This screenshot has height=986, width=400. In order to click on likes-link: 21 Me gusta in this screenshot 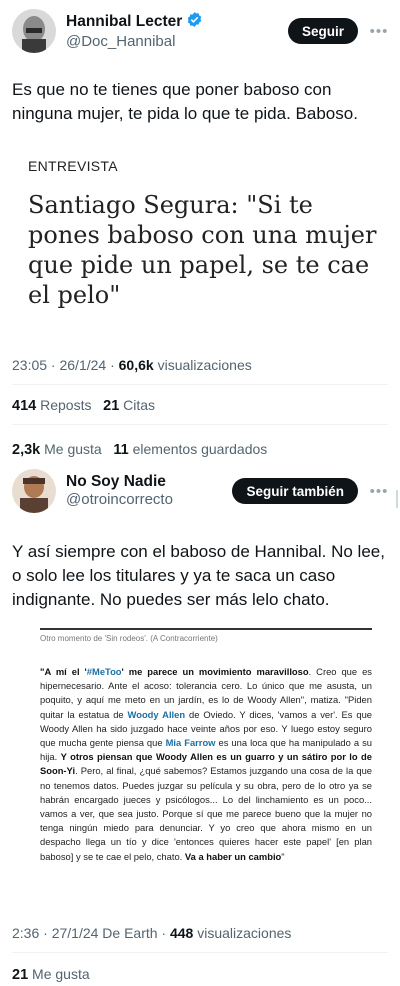, I will do `click(51, 974)`.